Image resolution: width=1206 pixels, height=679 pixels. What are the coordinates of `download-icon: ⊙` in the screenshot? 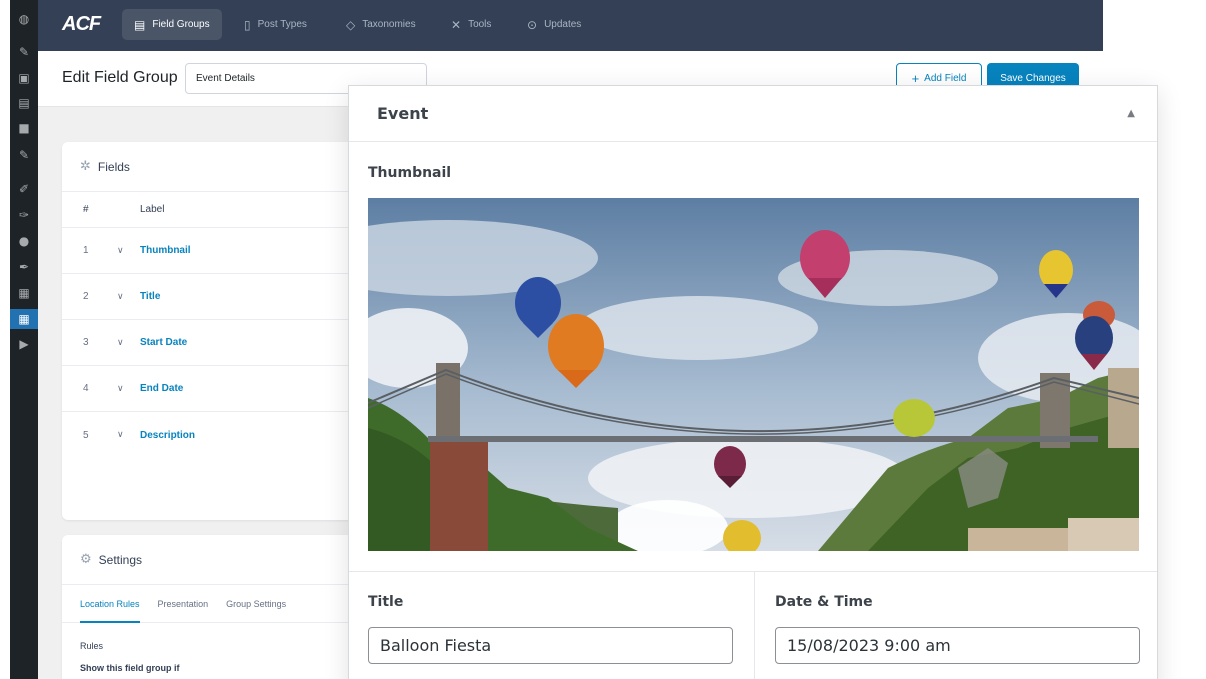 It's located at (532, 24).